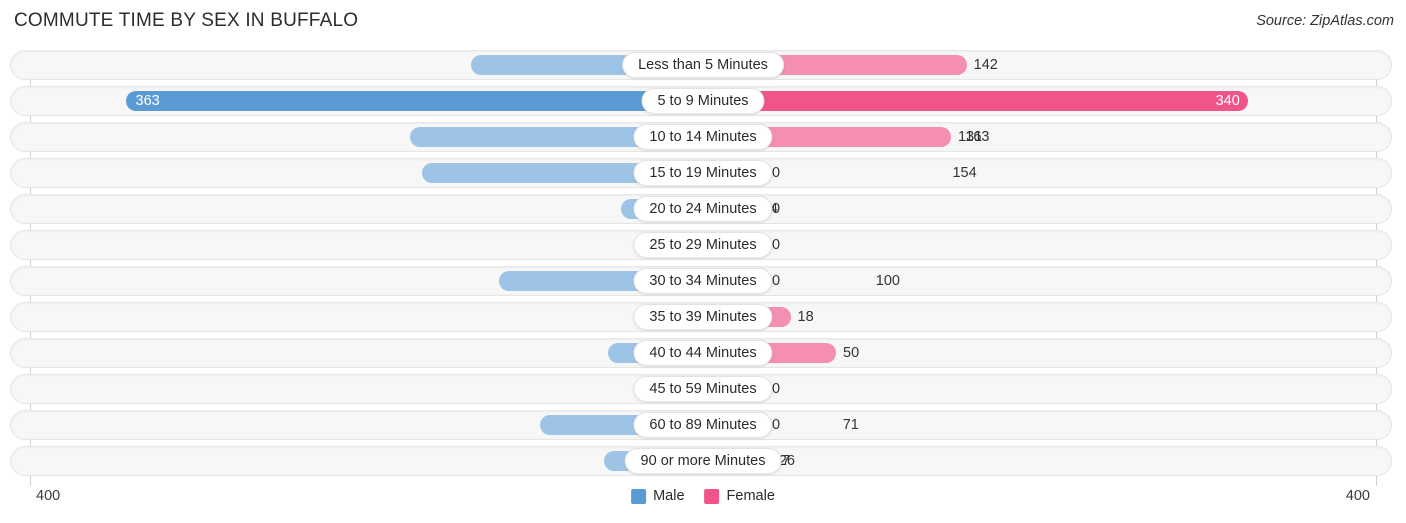 Image resolution: width=1406 pixels, height=523 pixels. I want to click on category-label-pill: 20 to 24 Minutes, so click(703, 209).